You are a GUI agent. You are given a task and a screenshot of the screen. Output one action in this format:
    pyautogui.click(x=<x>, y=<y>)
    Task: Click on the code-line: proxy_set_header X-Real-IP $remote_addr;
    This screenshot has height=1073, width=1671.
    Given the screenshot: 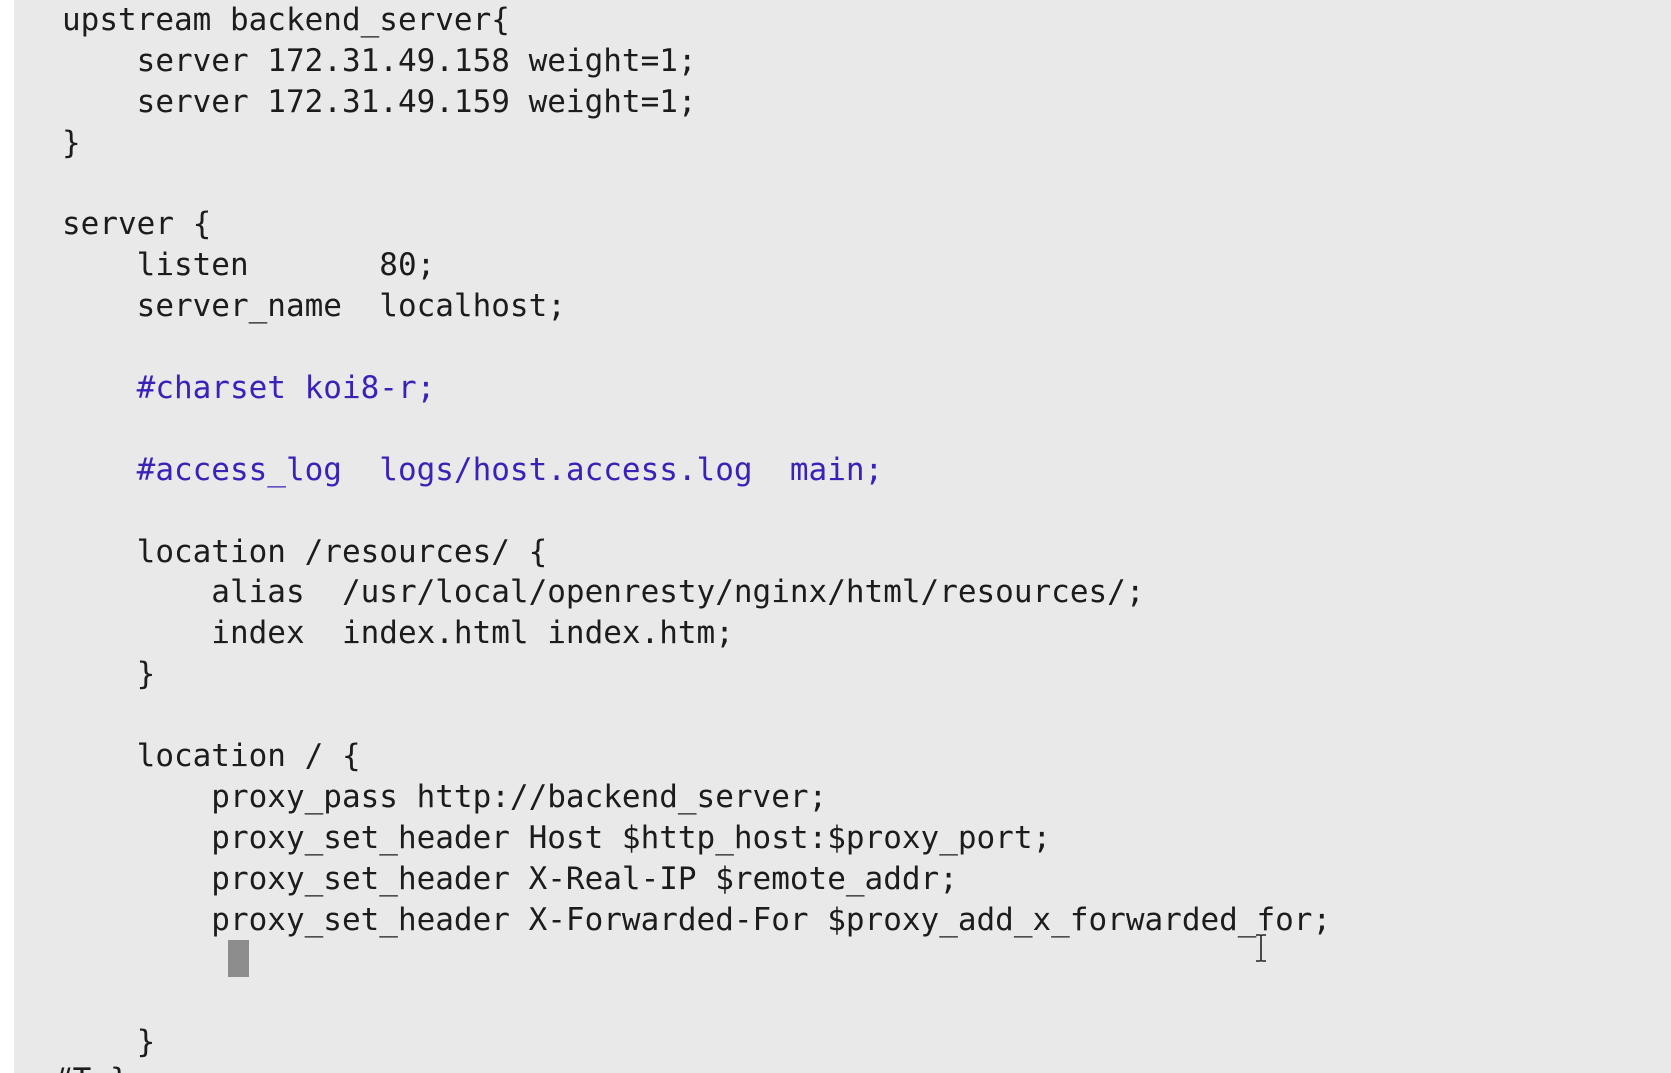 What is the action you would take?
    pyautogui.click(x=510, y=878)
    